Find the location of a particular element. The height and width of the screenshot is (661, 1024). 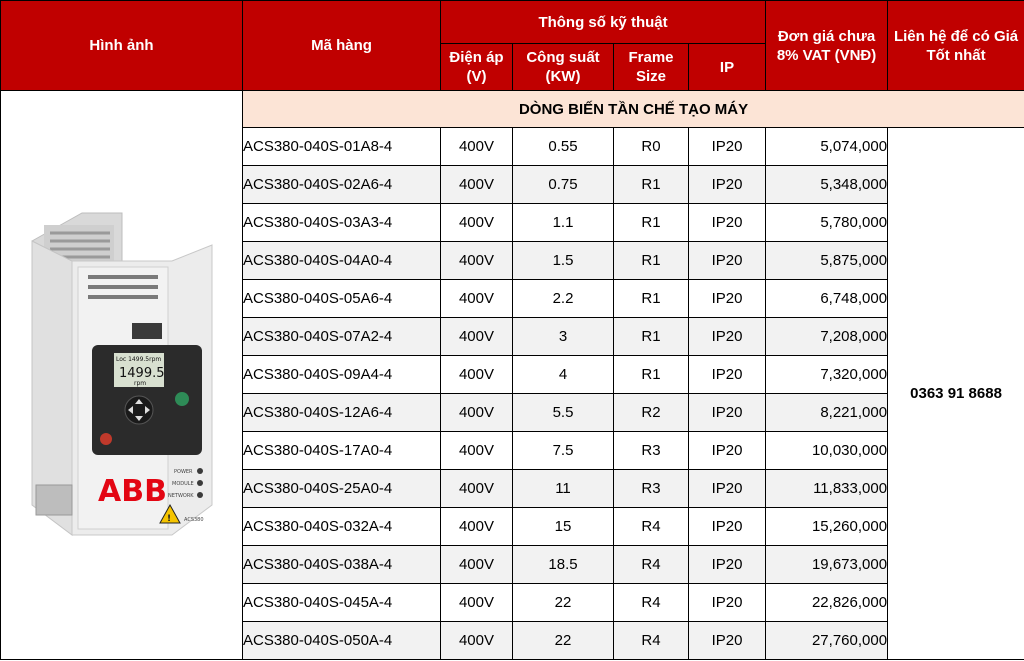

cell-price: 15,260,000 is located at coordinates (827, 526).